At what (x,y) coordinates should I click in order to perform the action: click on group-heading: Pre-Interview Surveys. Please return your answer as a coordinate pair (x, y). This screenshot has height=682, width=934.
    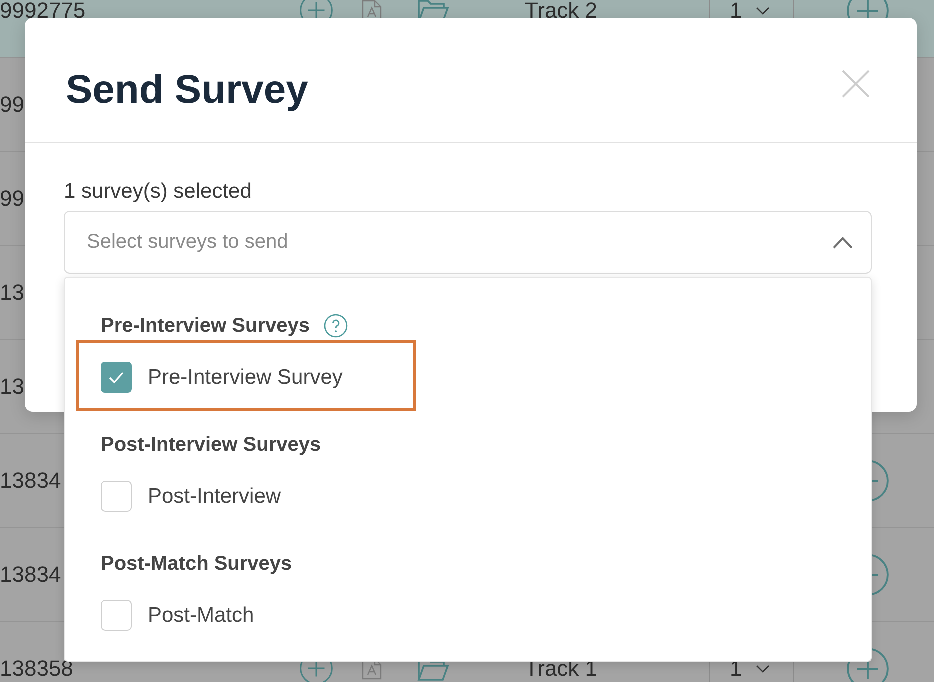
    Looking at the image, I should click on (205, 326).